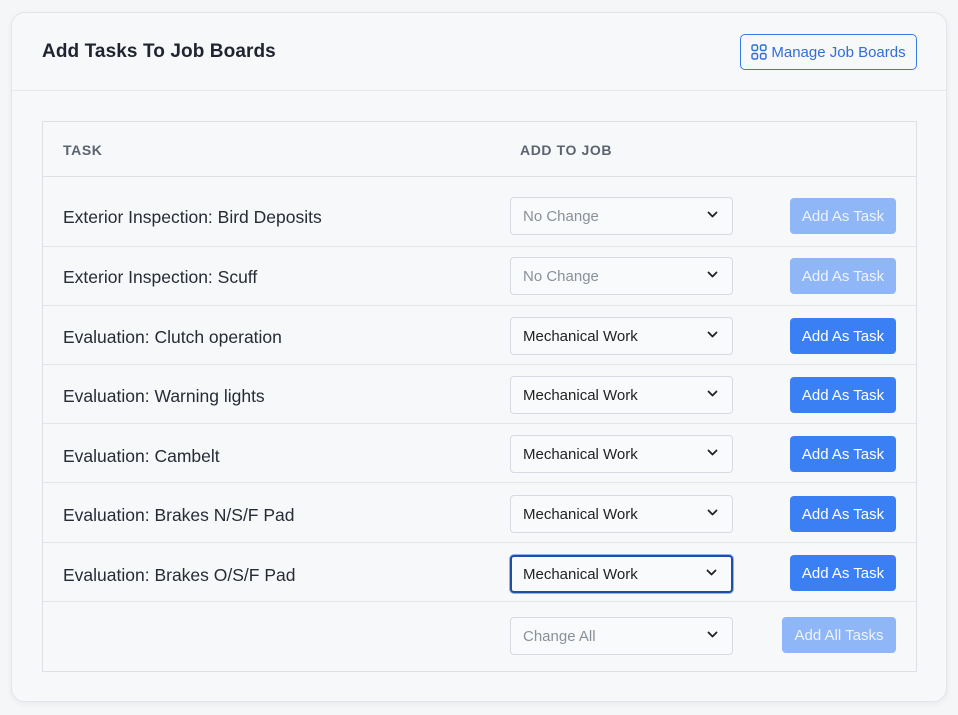  Describe the element at coordinates (83, 150) in the screenshot. I see `column-header-task: TASK` at that location.